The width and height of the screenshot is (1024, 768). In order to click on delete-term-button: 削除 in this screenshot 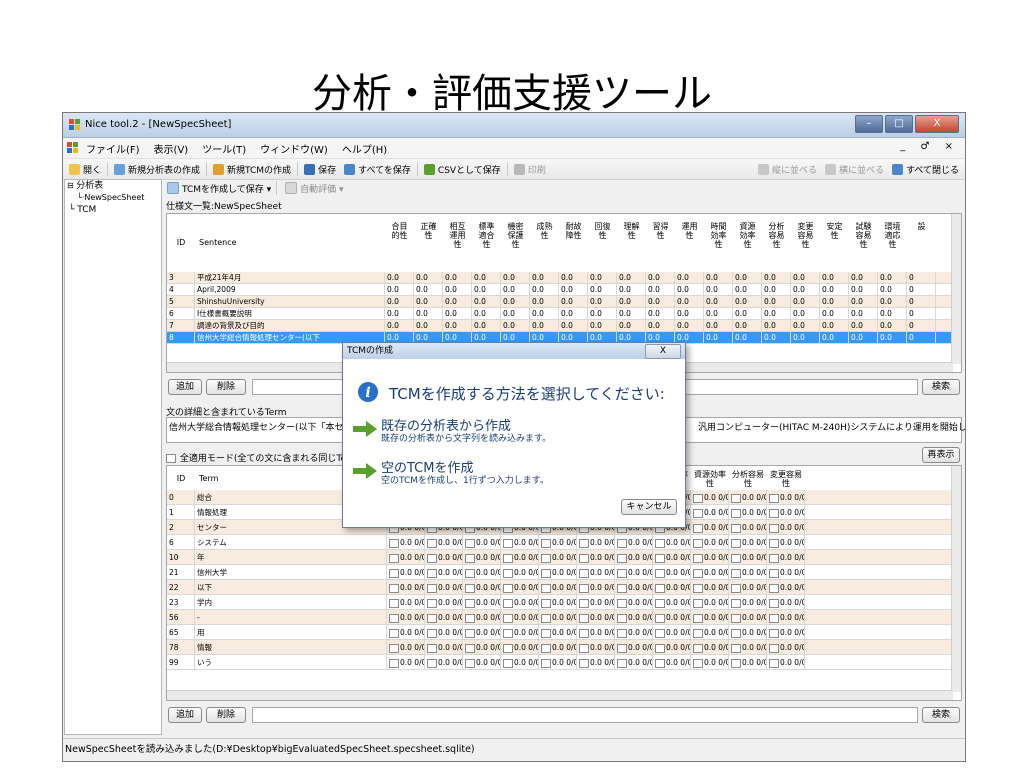, I will do `click(226, 715)`.